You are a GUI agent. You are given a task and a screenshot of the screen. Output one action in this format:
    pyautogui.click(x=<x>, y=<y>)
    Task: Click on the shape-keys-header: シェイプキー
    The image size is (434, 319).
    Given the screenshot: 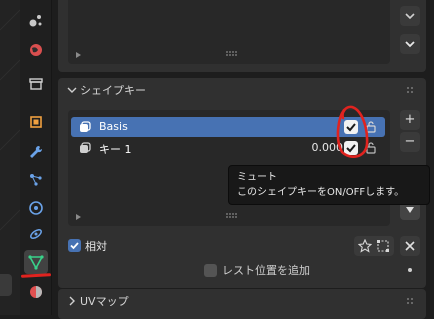 What is the action you would take?
    pyautogui.click(x=242, y=90)
    